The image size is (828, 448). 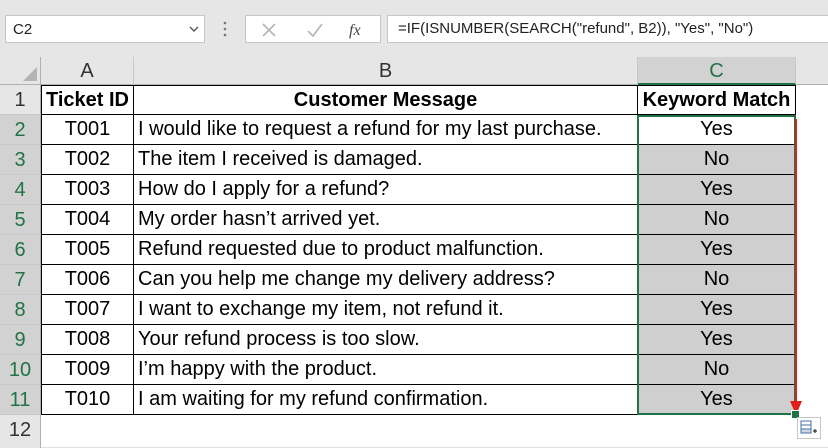 I want to click on fx-icon: fx, so click(x=357, y=30).